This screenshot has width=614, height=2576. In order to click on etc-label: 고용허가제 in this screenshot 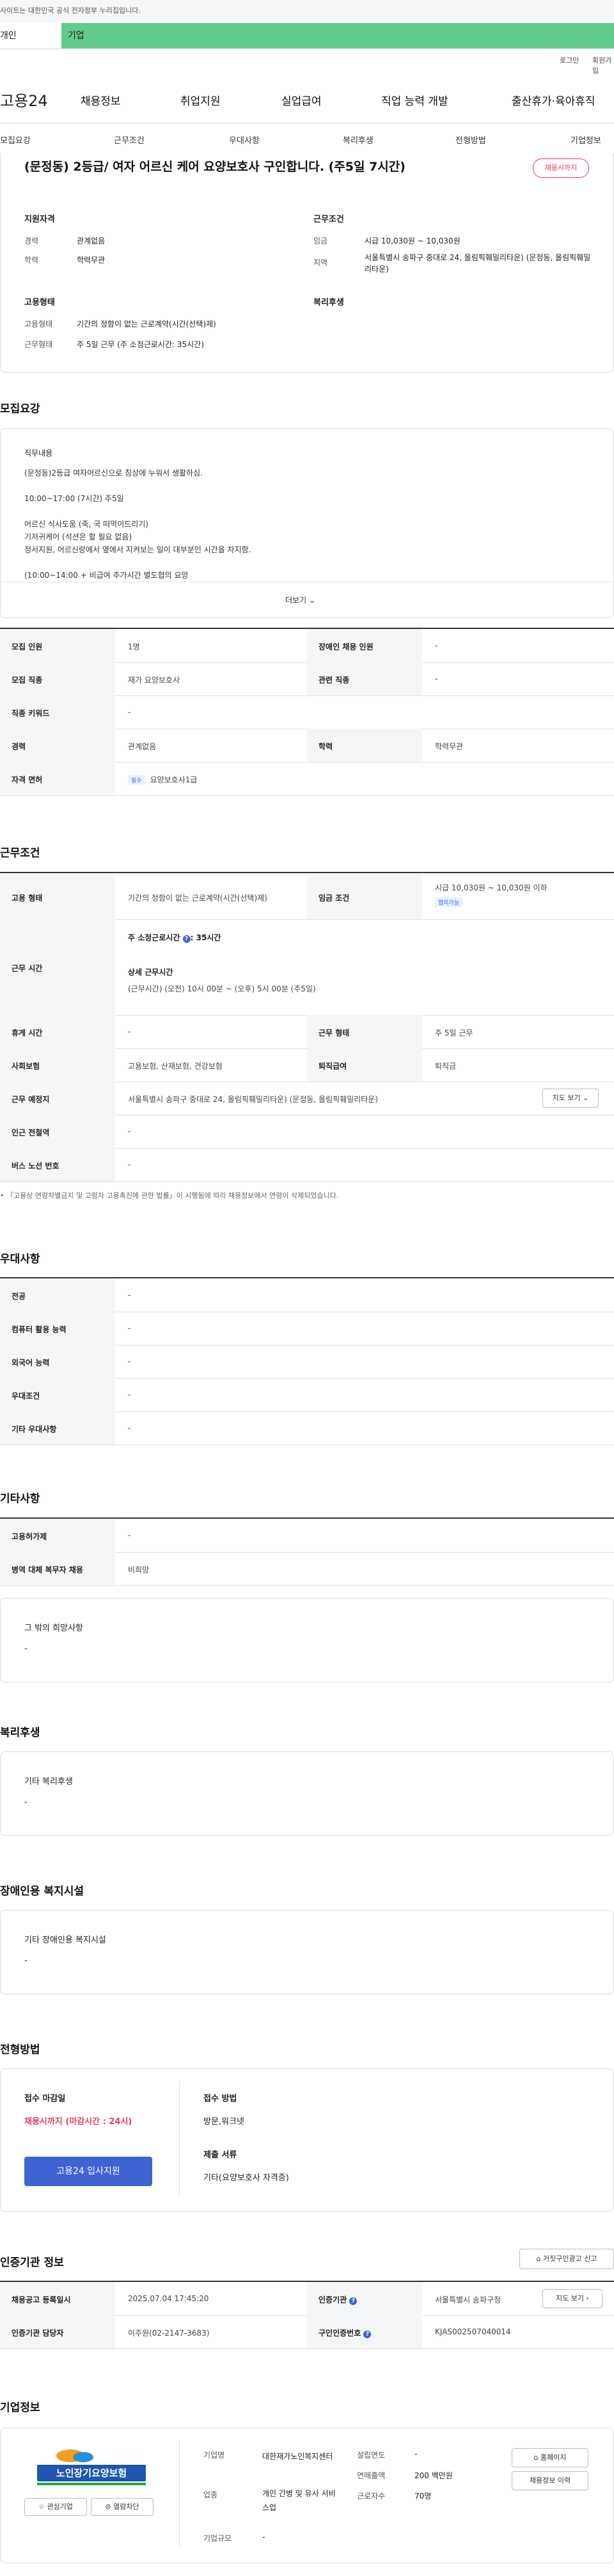, I will do `click(29, 1537)`.